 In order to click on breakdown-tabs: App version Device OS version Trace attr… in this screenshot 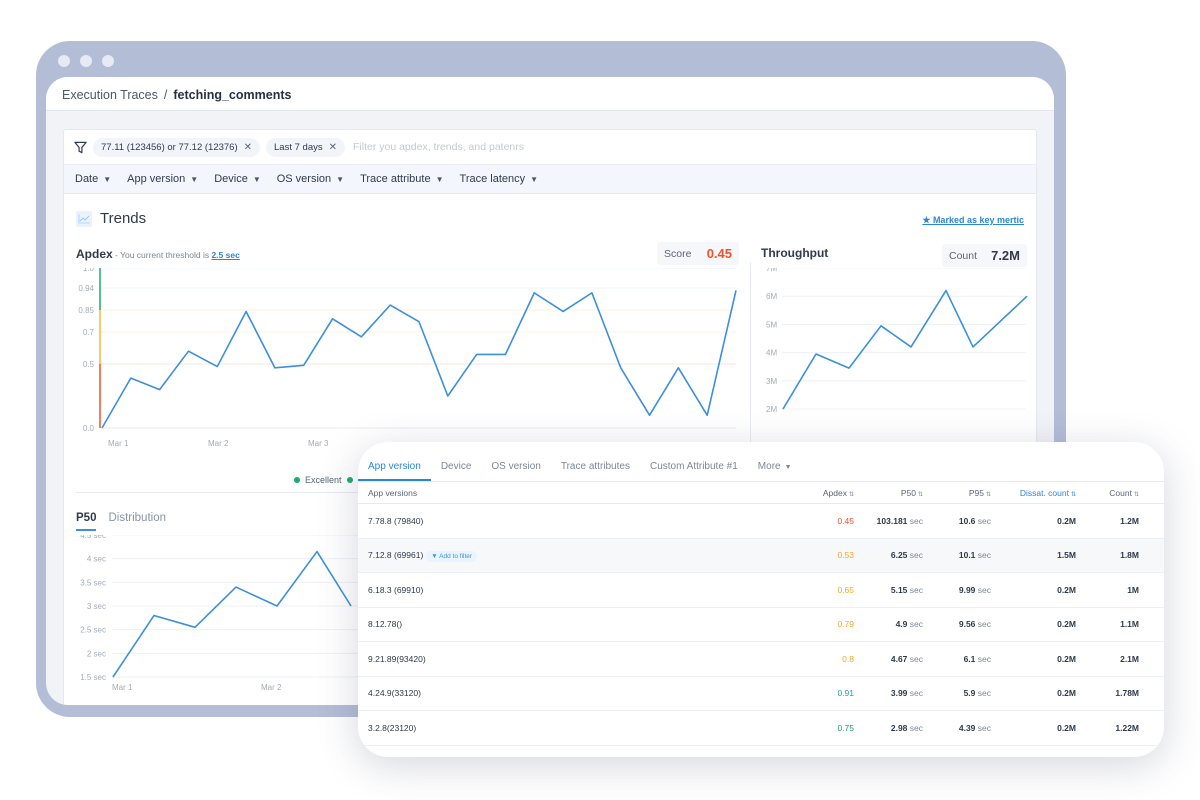, I will do `click(761, 462)`.